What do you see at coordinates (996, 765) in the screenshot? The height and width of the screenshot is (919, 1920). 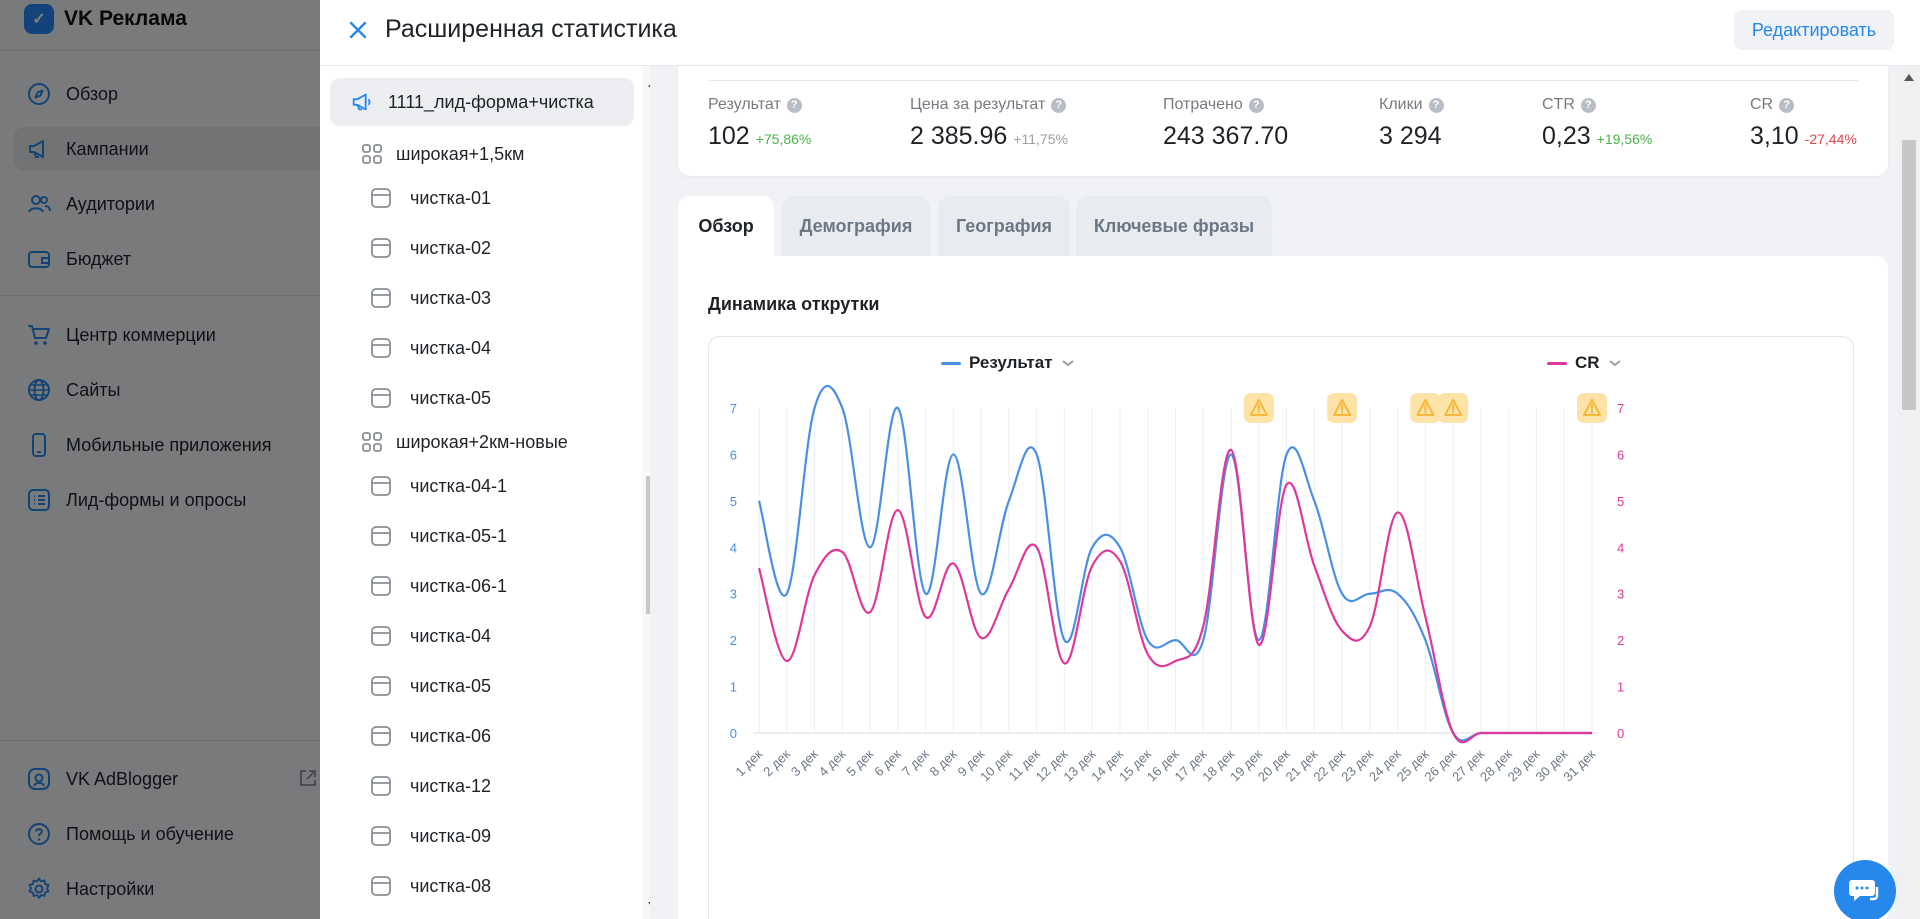 I see `x-tick-label: 10 дек` at bounding box center [996, 765].